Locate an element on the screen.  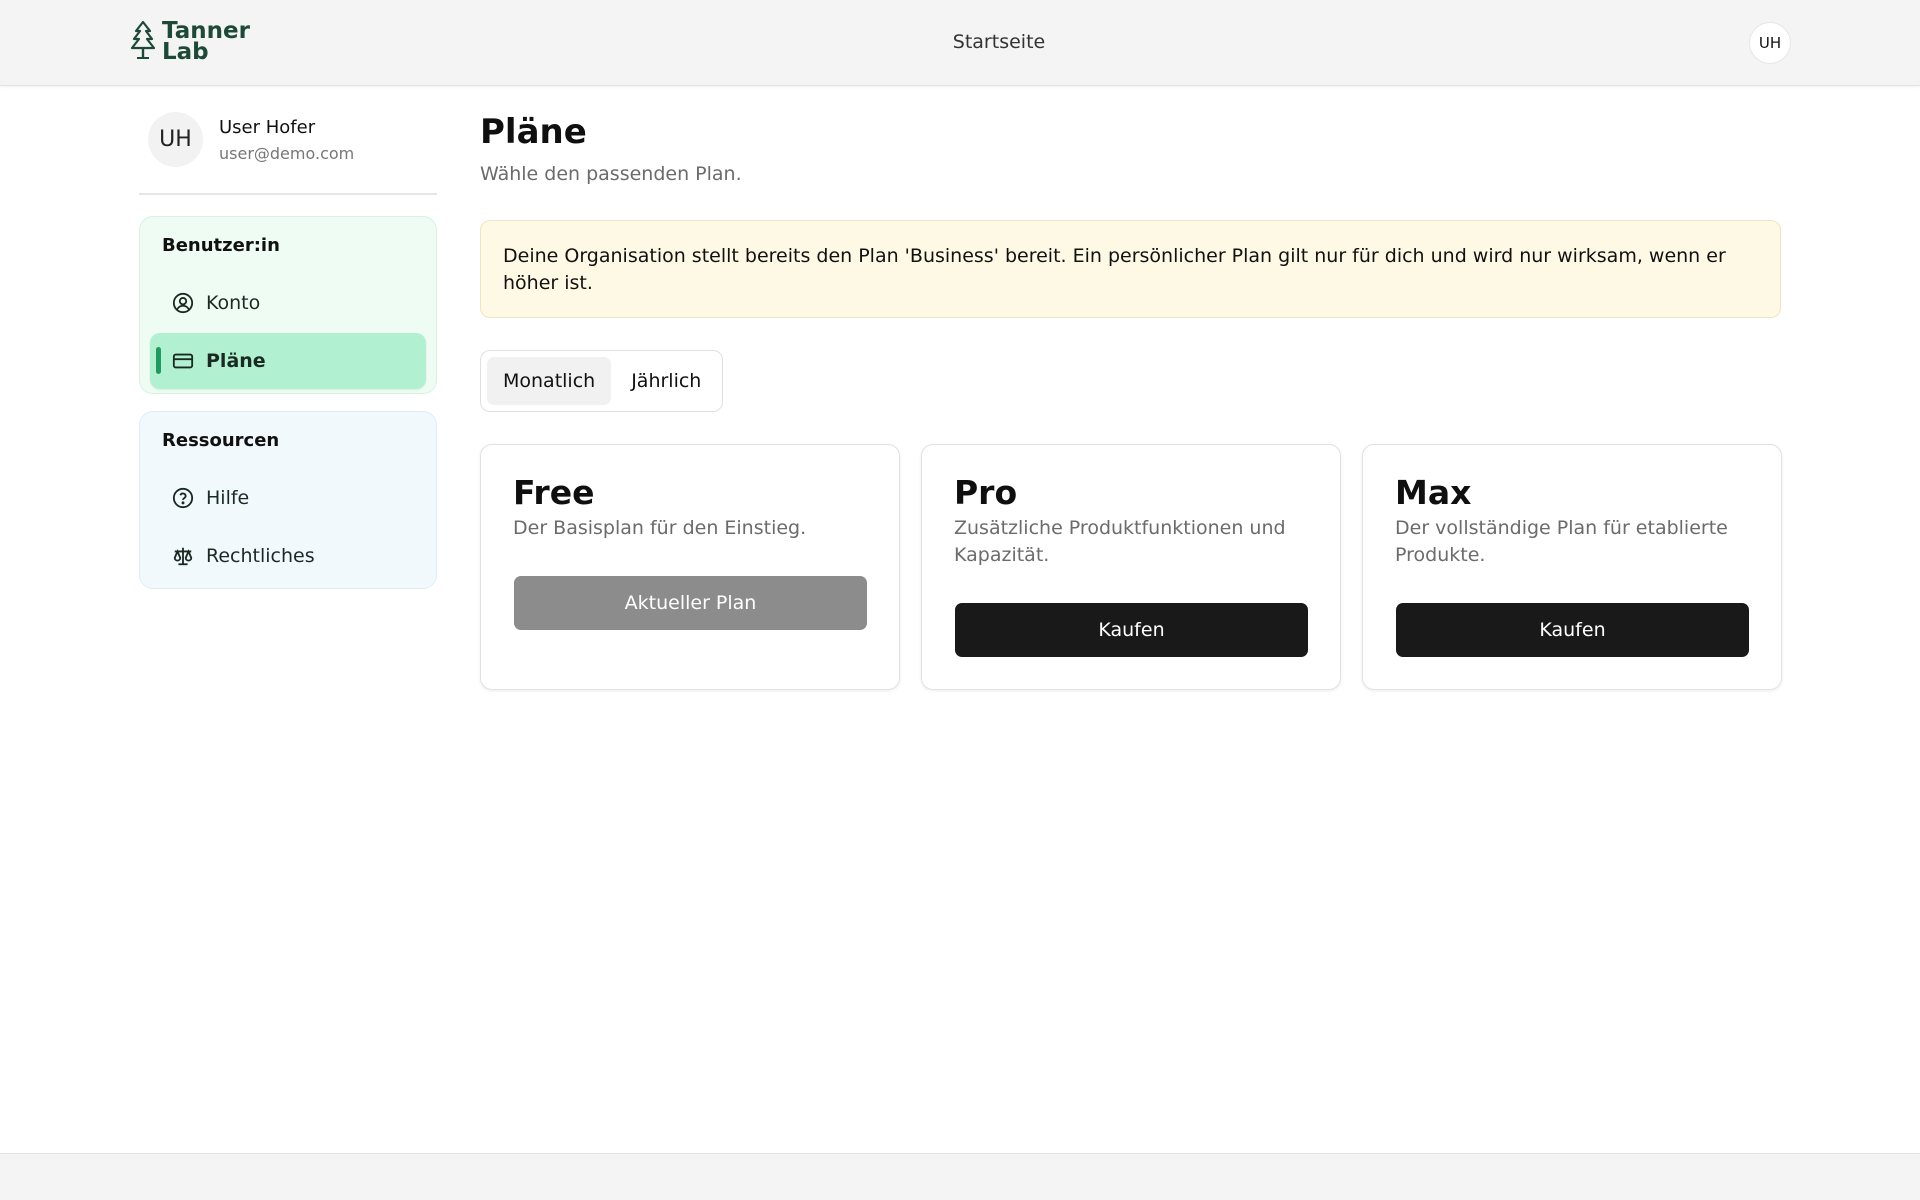
avatar: UH is located at coordinates (175, 139).